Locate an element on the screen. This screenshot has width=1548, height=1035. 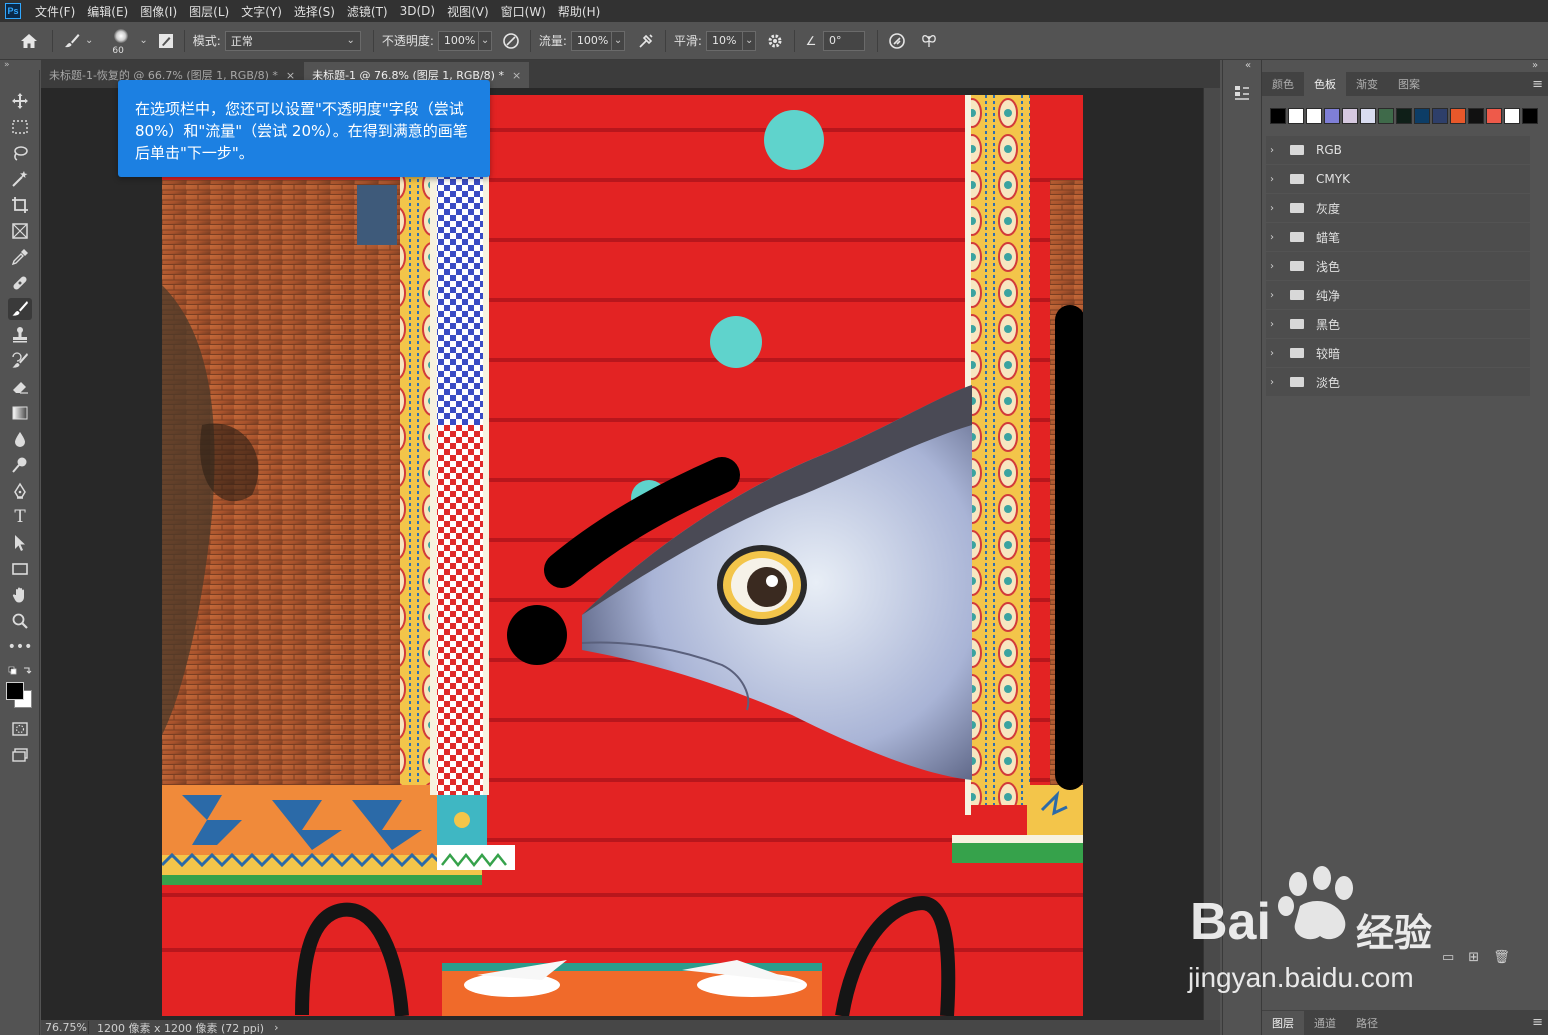
menu-filter: 滤镜(T) is located at coordinates (367, 11).